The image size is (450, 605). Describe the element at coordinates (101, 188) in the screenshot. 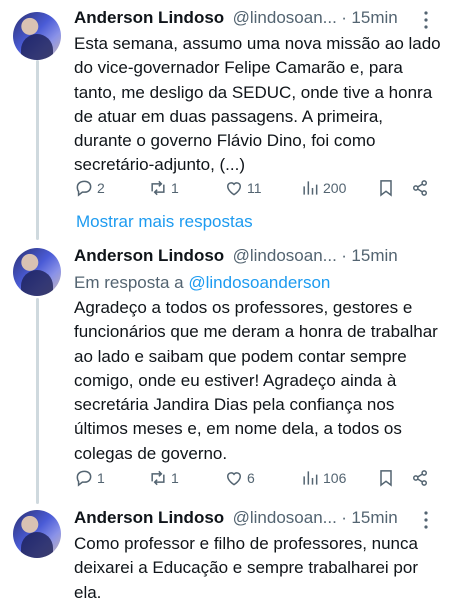

I see `reply-count: 2` at that location.